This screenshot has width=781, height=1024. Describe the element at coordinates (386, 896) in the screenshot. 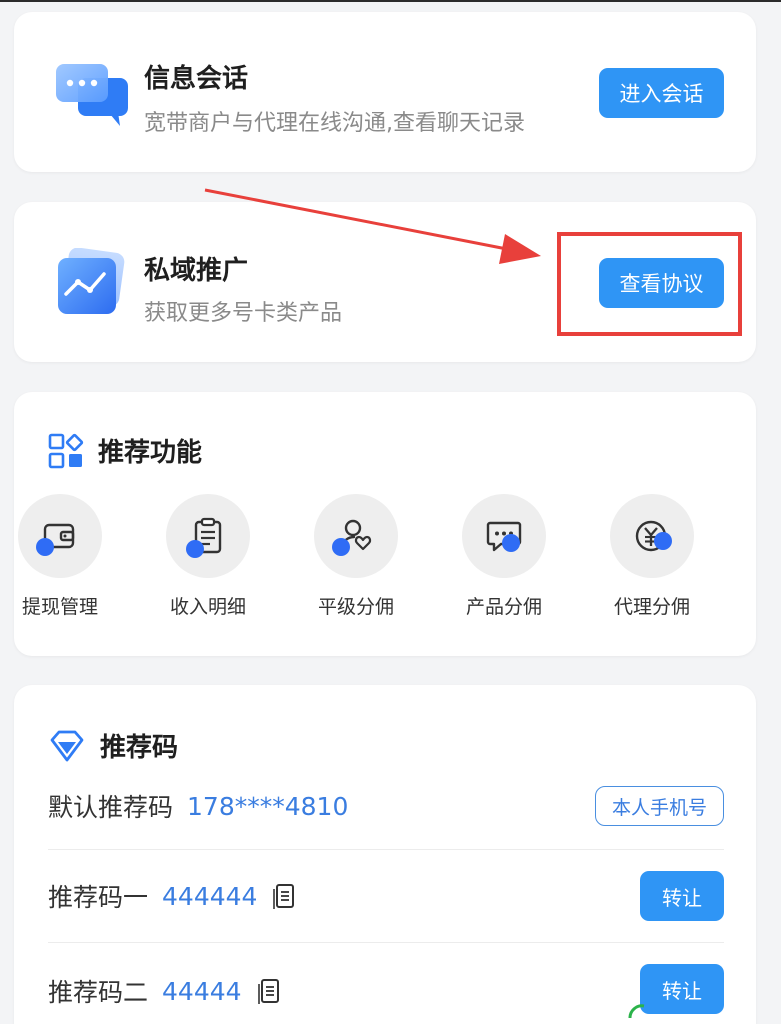

I see `code-row-1: 推荐码一 444444 转让` at that location.